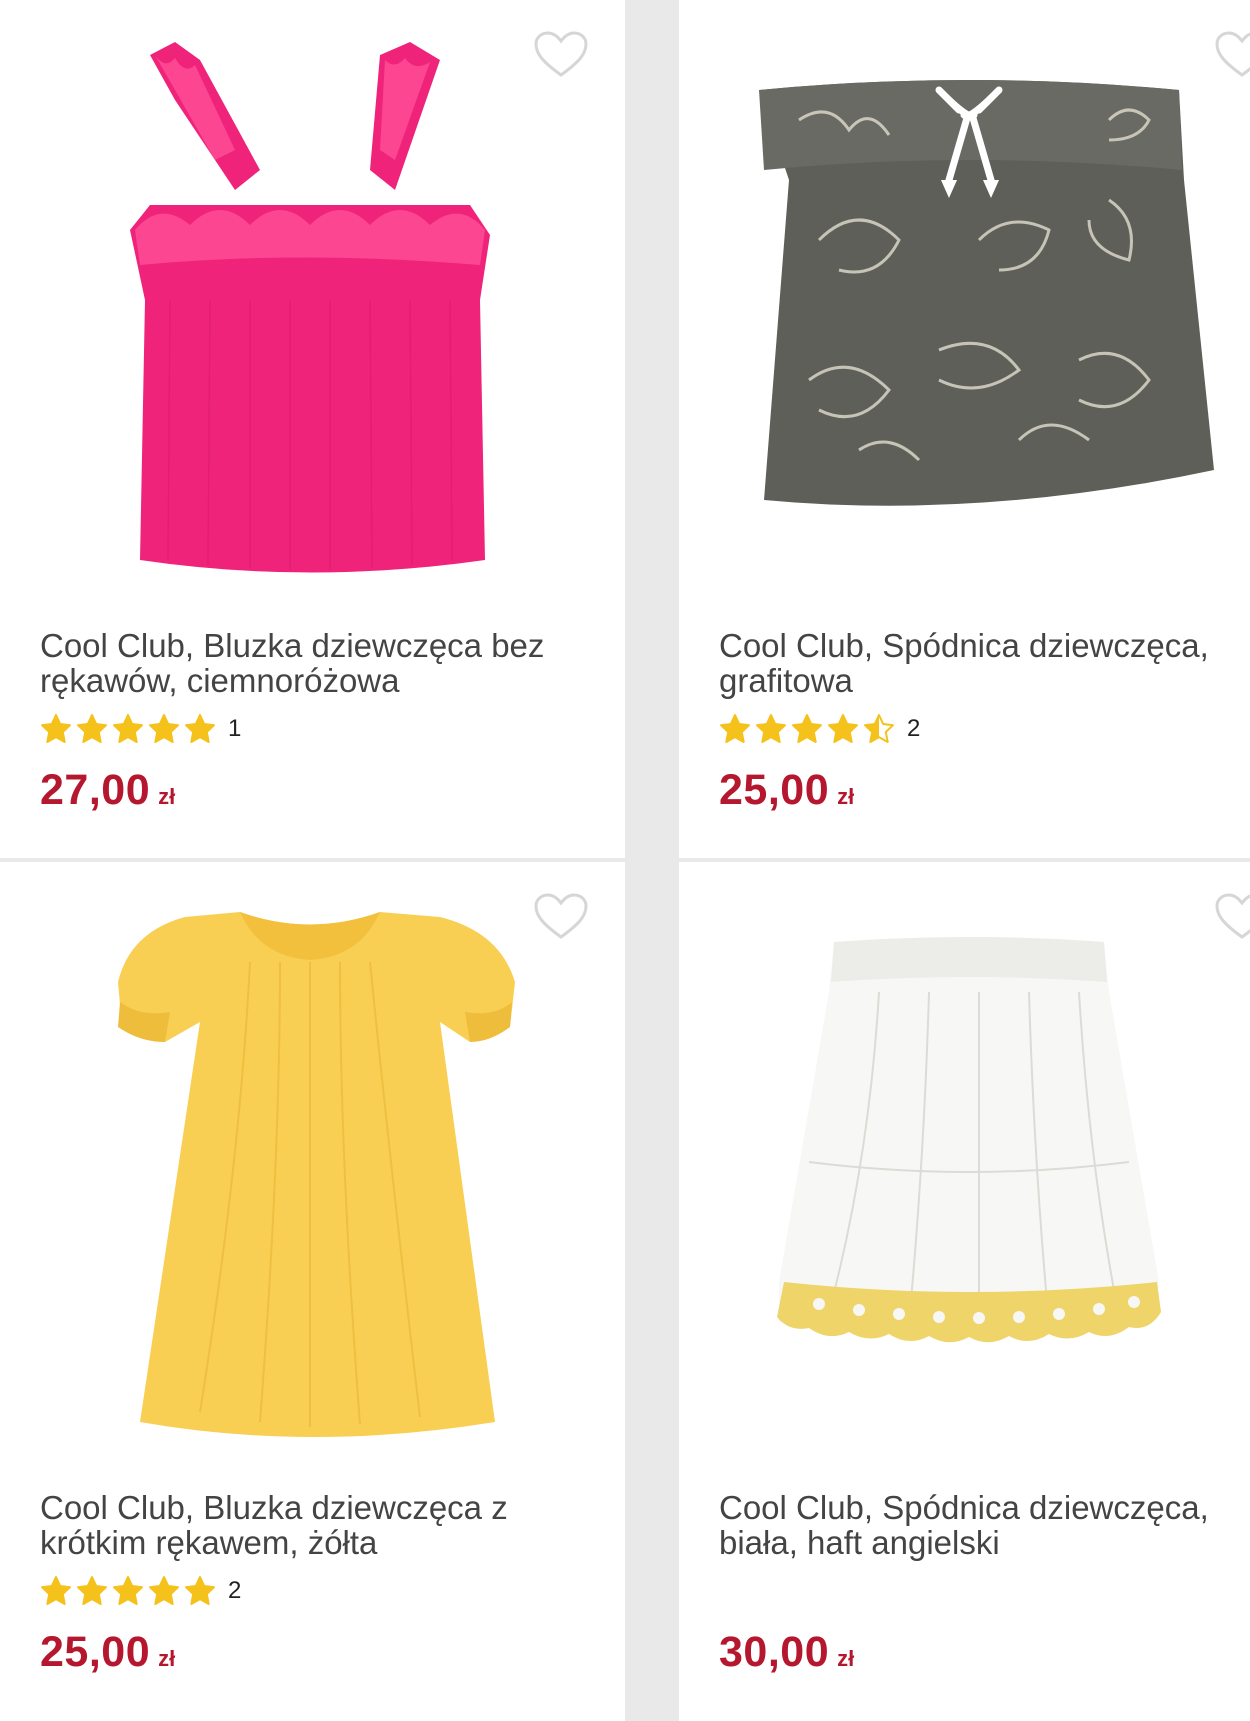 The image size is (1250, 1721). I want to click on rating-count: 1, so click(235, 728).